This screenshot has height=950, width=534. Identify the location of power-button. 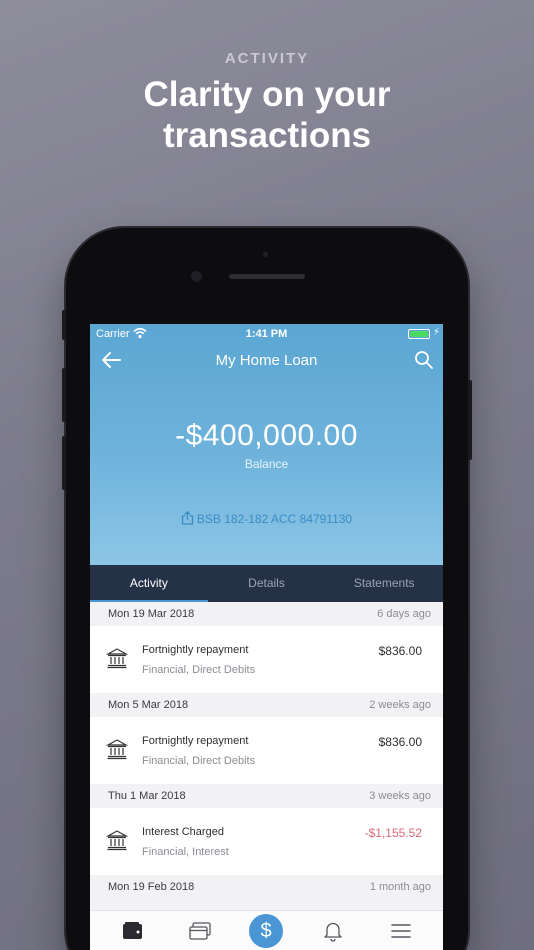
(470, 420).